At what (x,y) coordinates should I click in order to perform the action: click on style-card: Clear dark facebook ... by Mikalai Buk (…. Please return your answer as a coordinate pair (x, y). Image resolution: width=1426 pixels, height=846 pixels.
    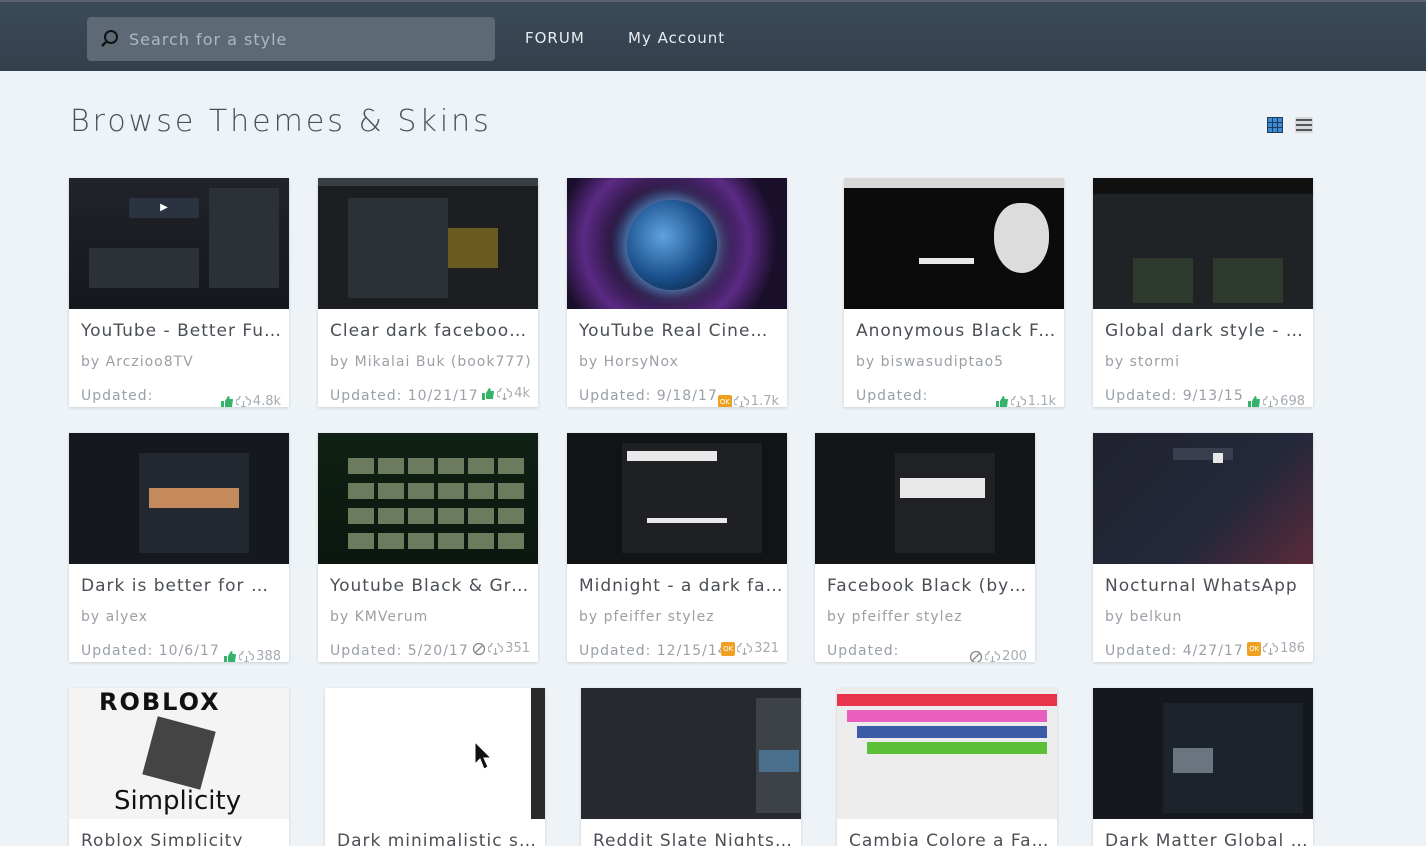
    Looking at the image, I should click on (428, 292).